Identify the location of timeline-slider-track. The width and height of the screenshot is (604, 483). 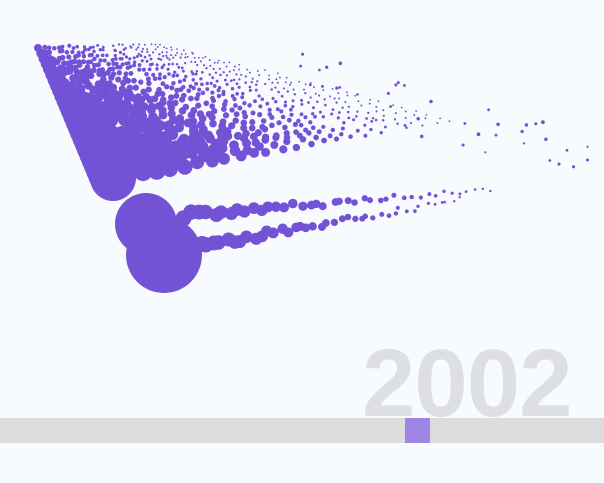
(302, 430).